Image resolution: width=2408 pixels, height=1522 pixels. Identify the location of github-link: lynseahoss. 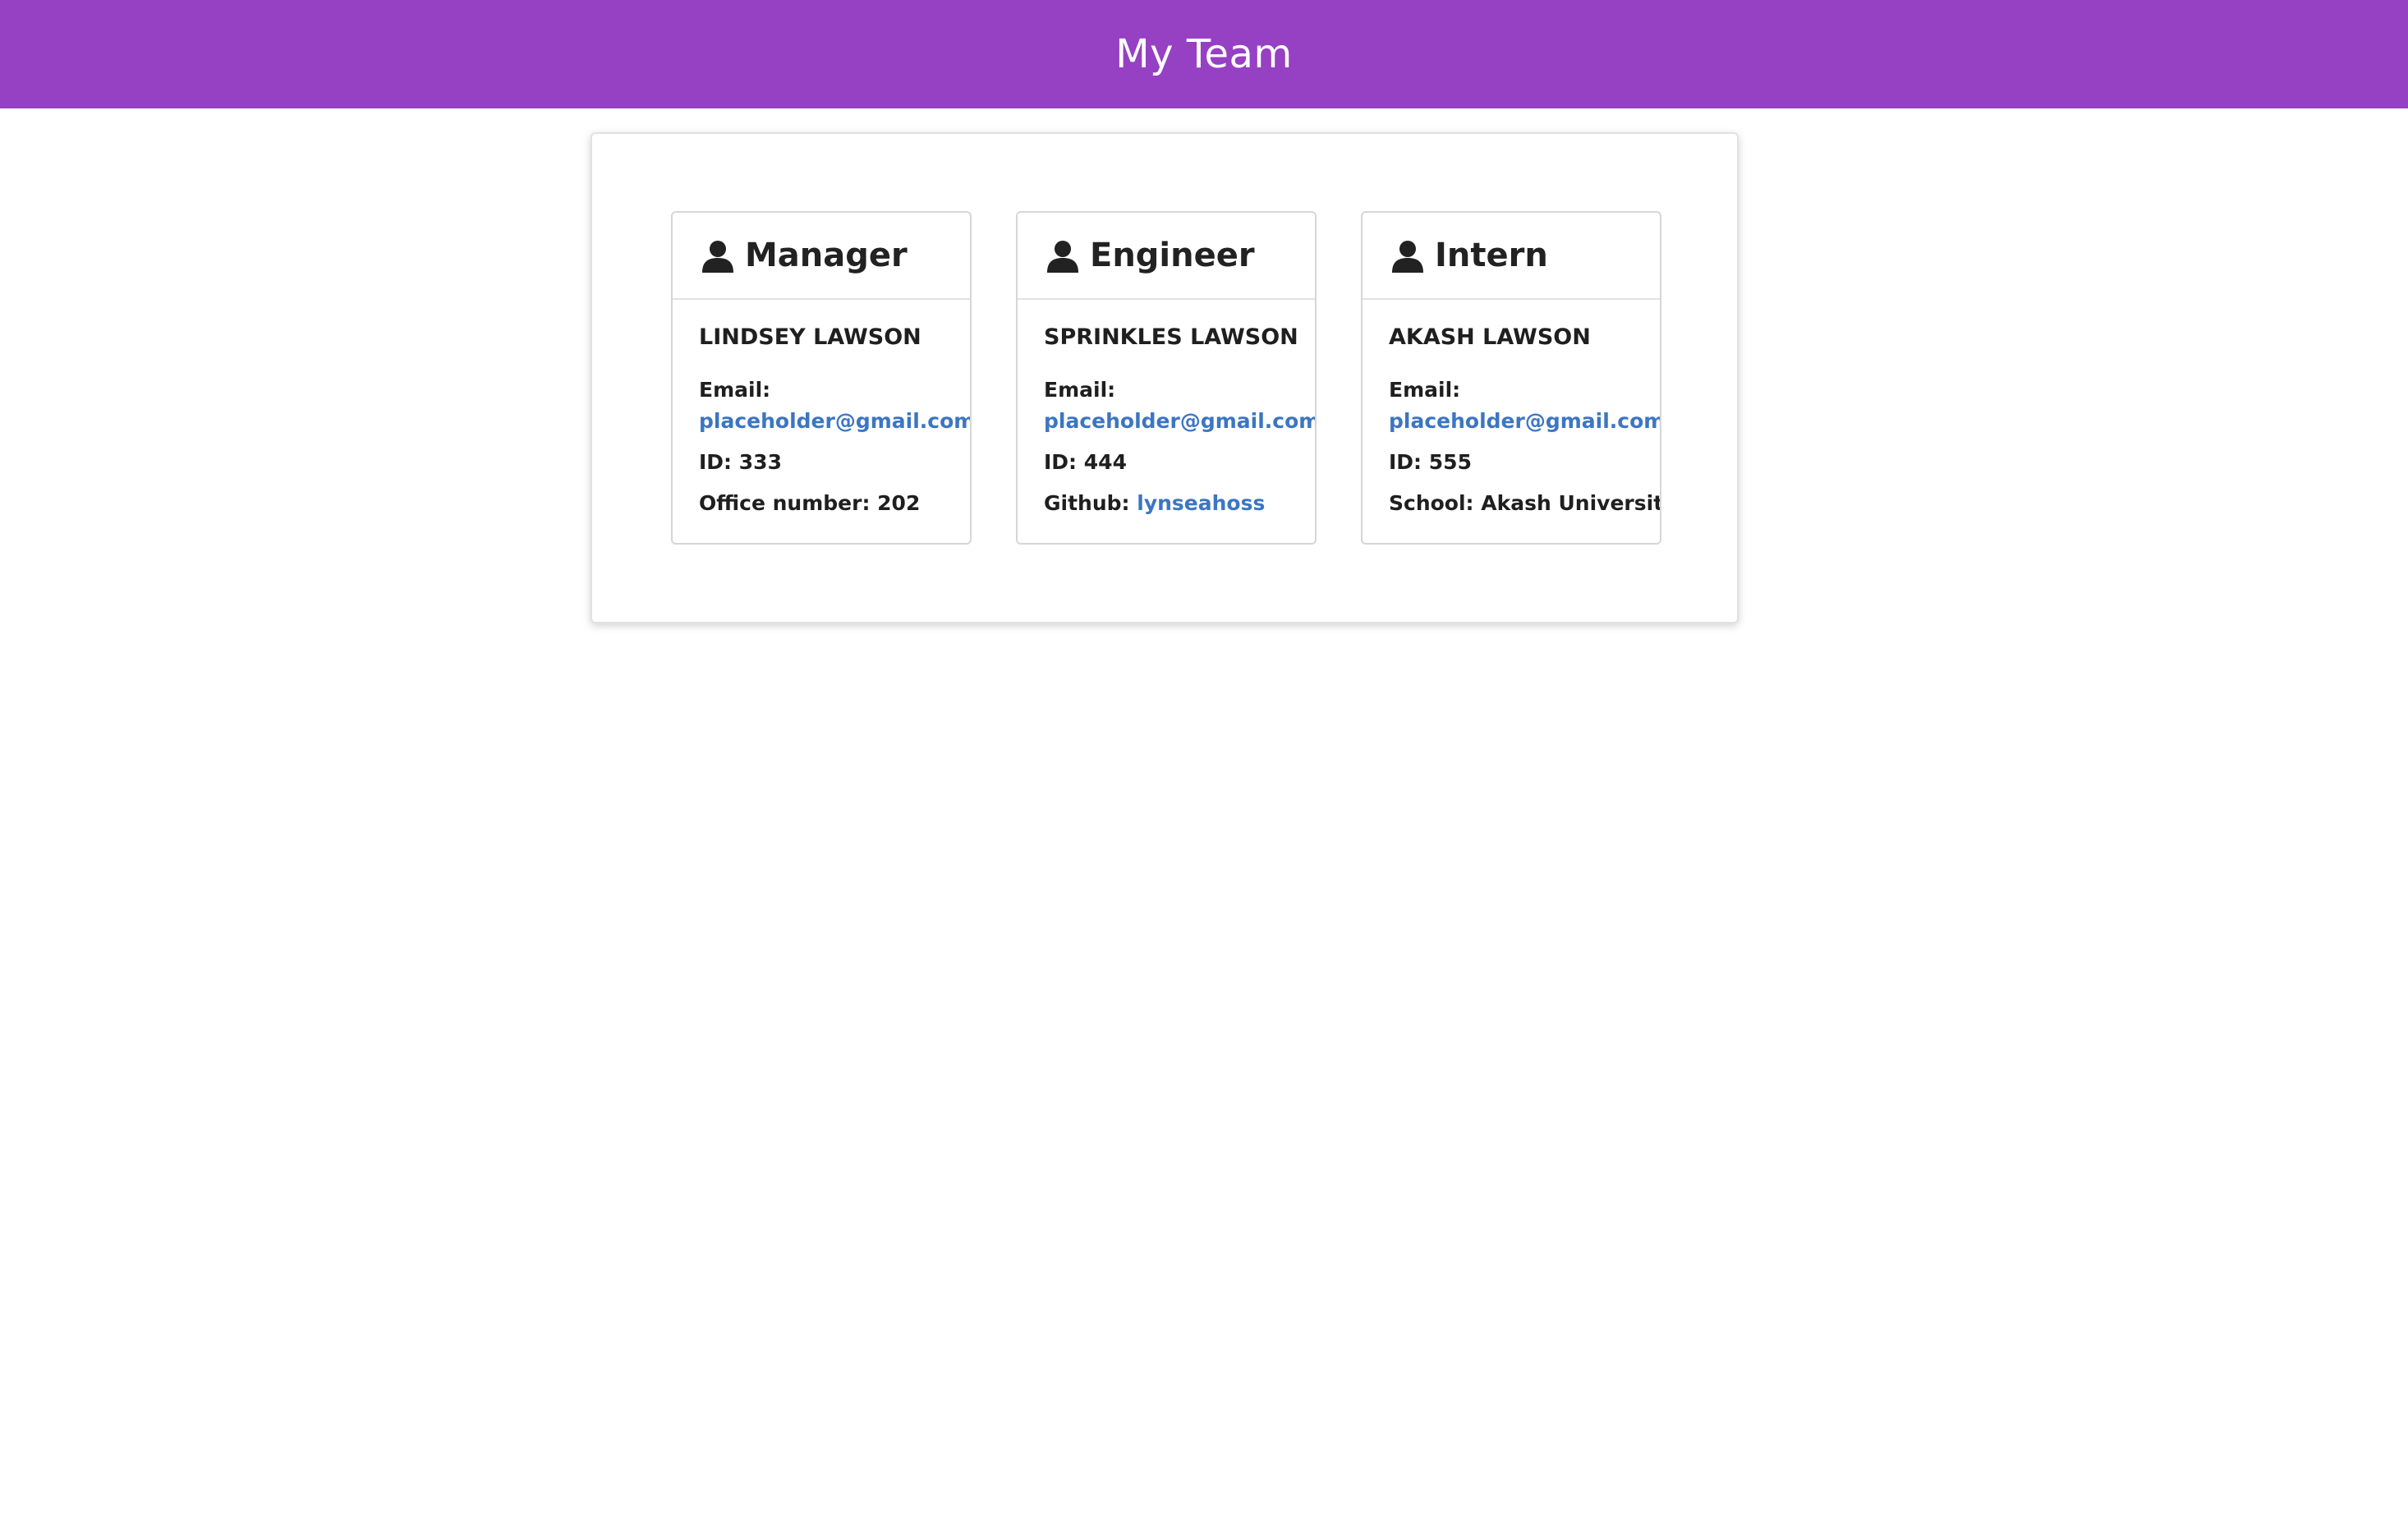
(1201, 503).